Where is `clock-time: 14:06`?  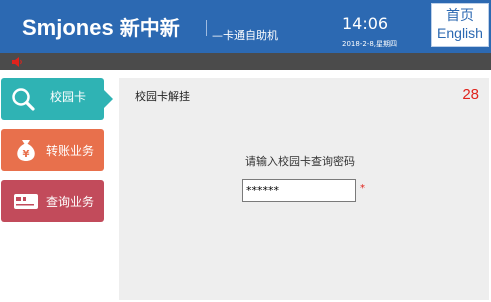
clock-time: 14:06 is located at coordinates (365, 23).